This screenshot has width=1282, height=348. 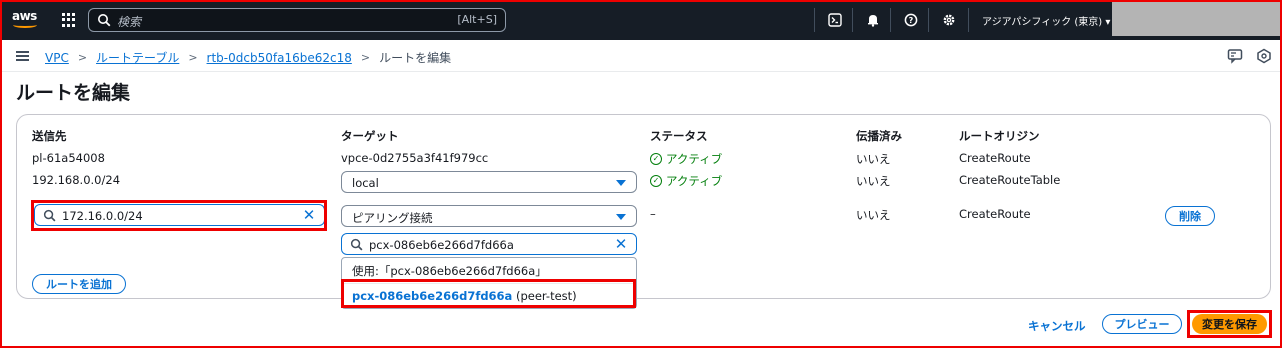 I want to click on breadcrumb-link-vpc: VPC, so click(x=57, y=58).